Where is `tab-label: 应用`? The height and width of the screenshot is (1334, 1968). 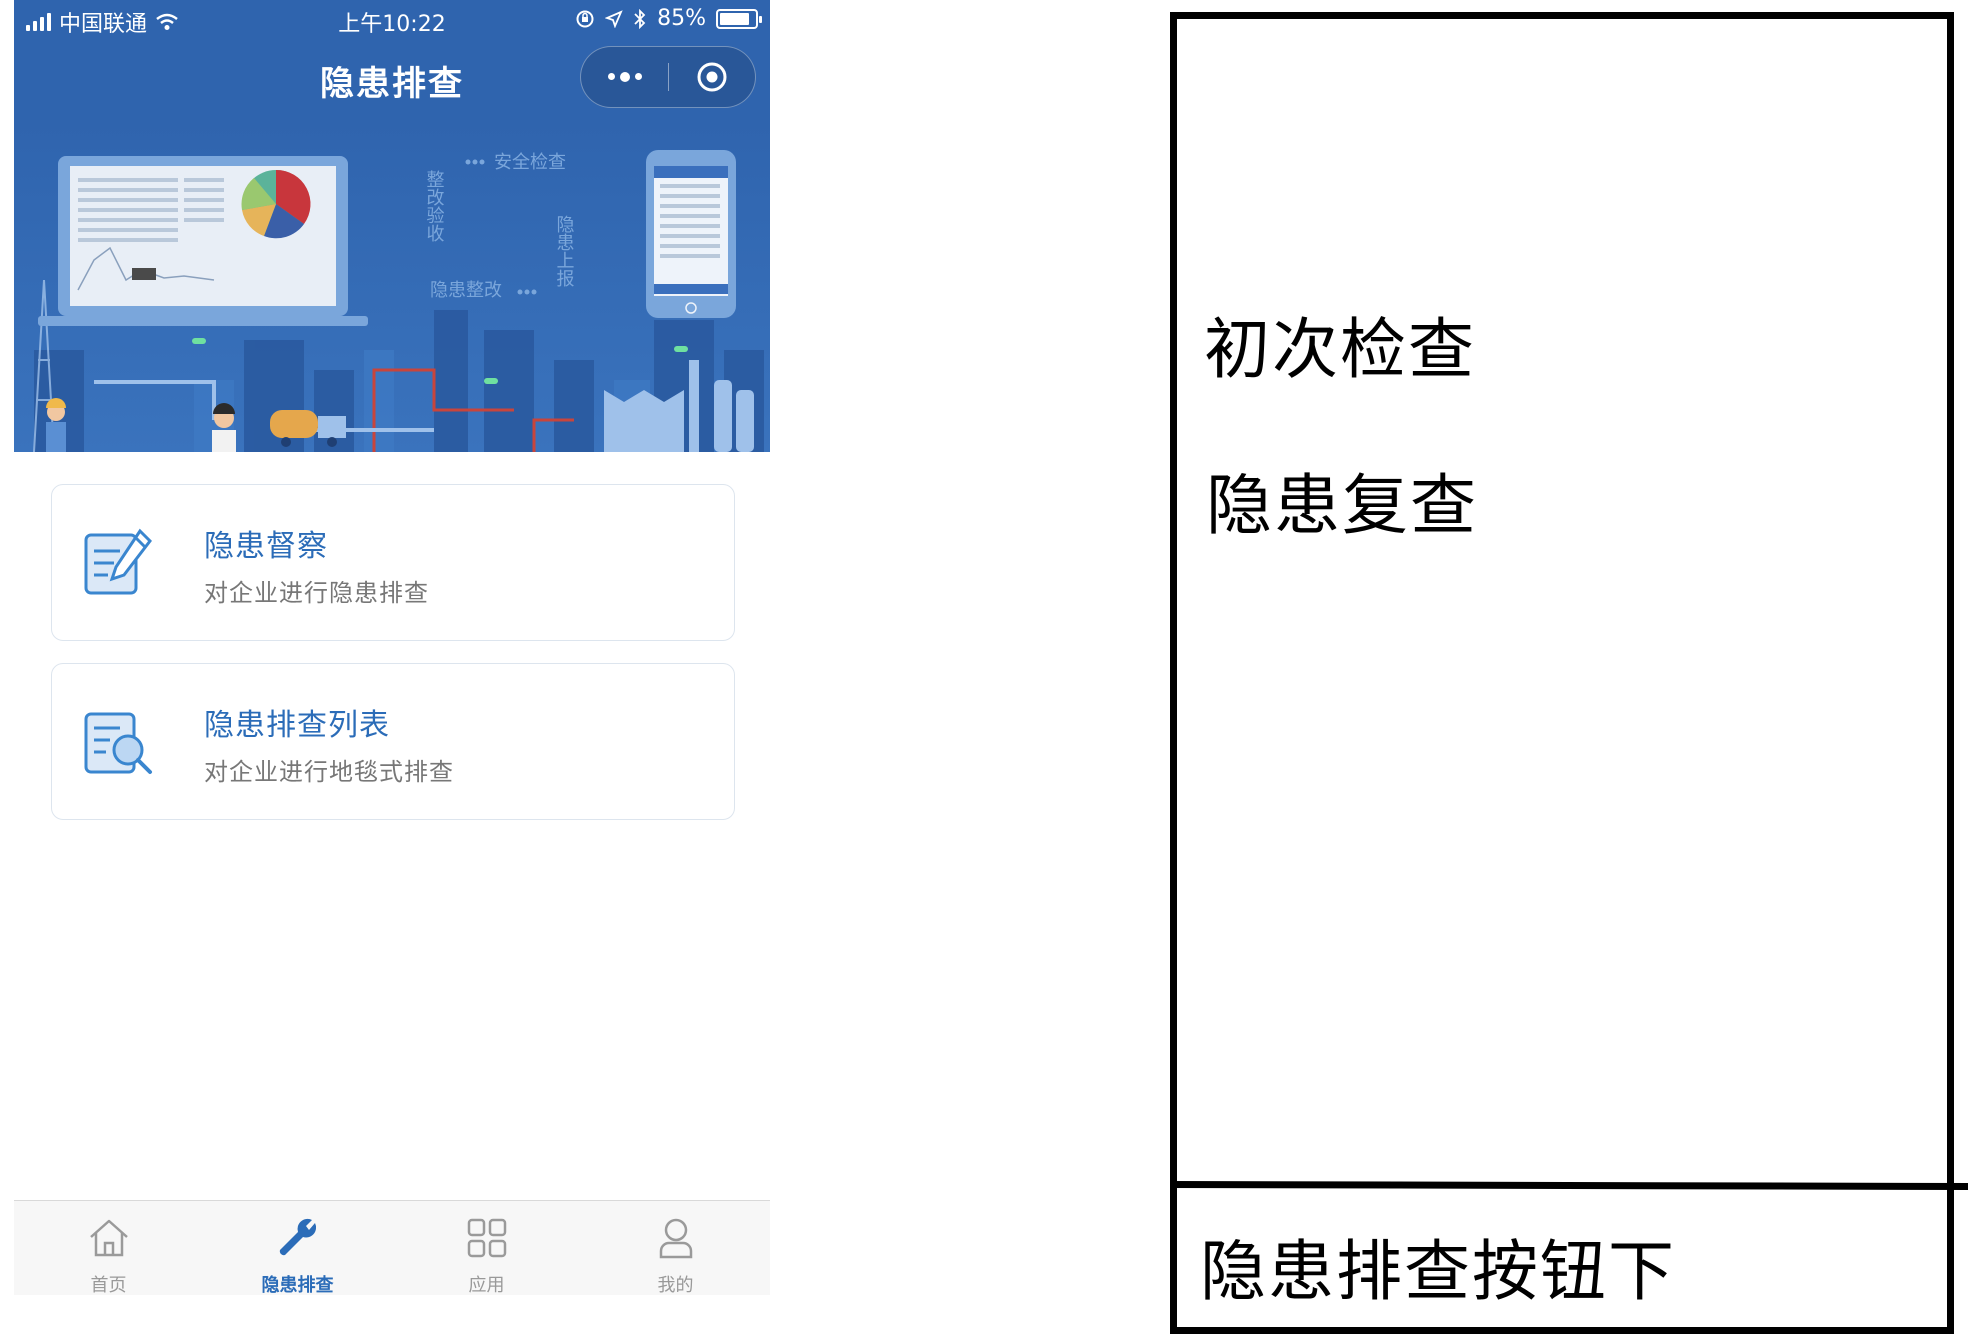
tab-label: 应用 is located at coordinates (486, 1285).